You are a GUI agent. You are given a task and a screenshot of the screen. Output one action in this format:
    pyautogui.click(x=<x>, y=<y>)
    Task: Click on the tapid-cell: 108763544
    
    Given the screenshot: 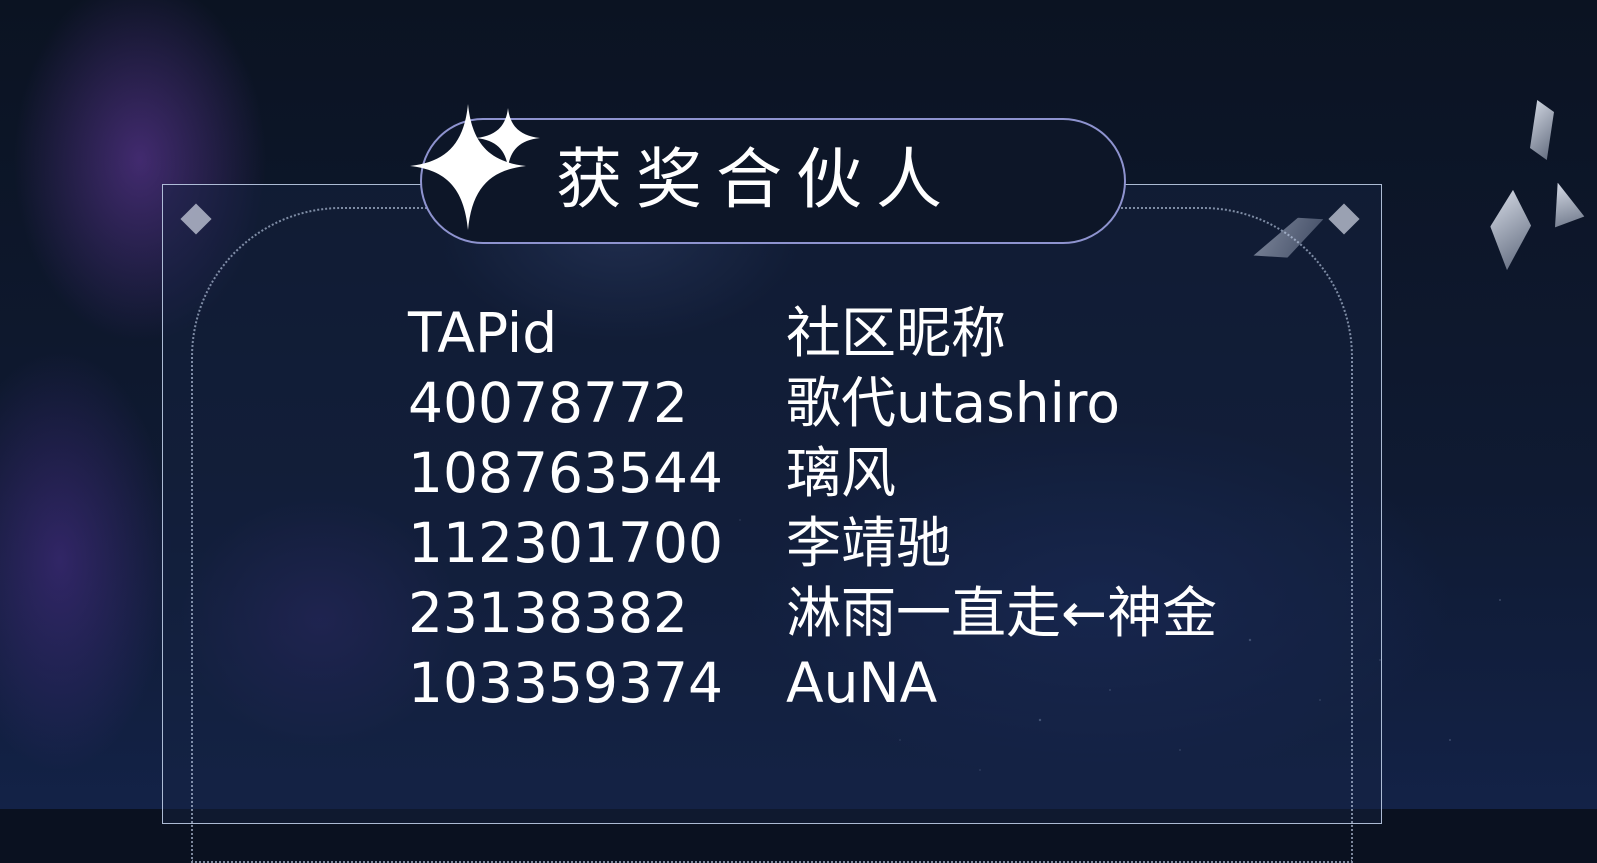 What is the action you would take?
    pyautogui.click(x=565, y=473)
    